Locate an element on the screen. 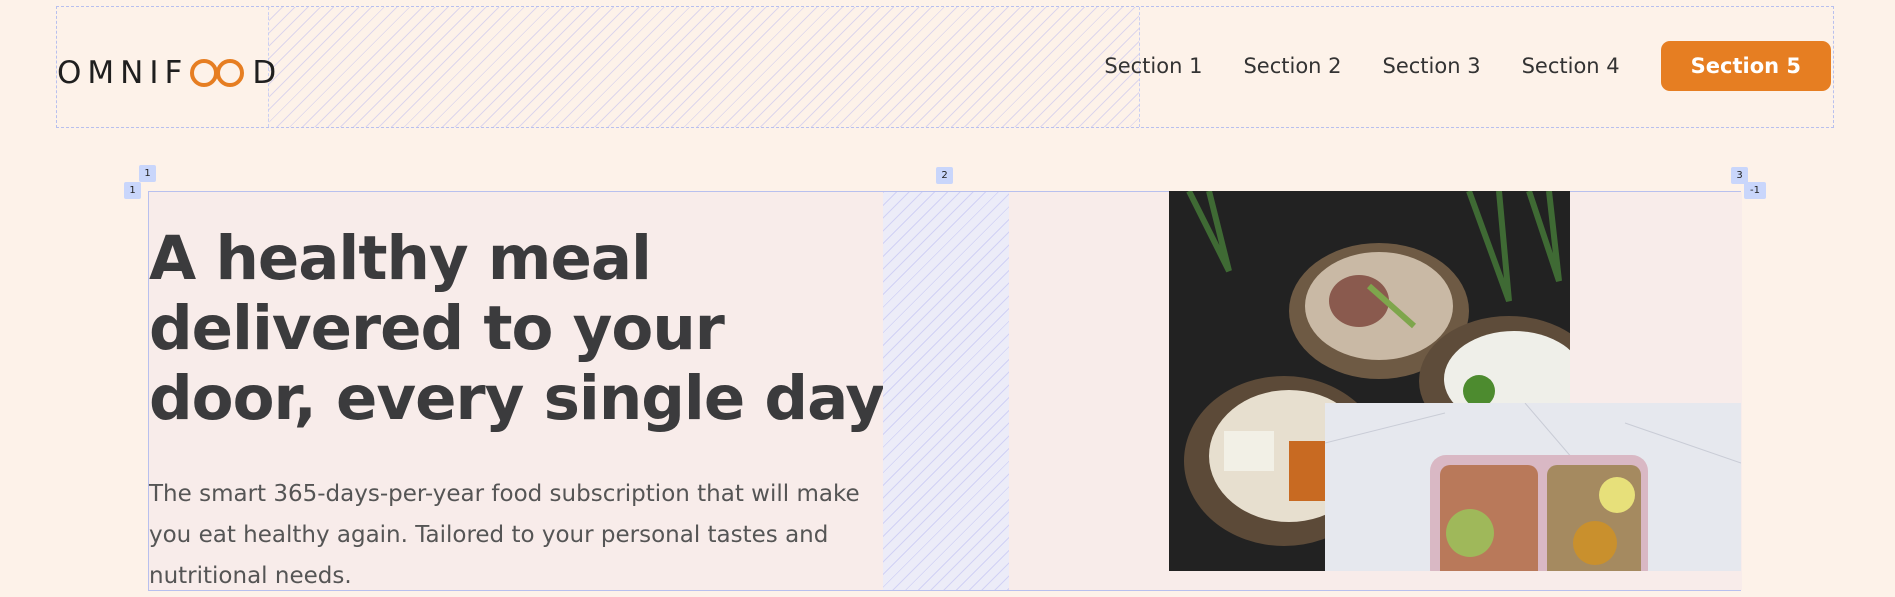 The image size is (1895, 597). omnifood-logo: OMNIF D is located at coordinates (169, 73).